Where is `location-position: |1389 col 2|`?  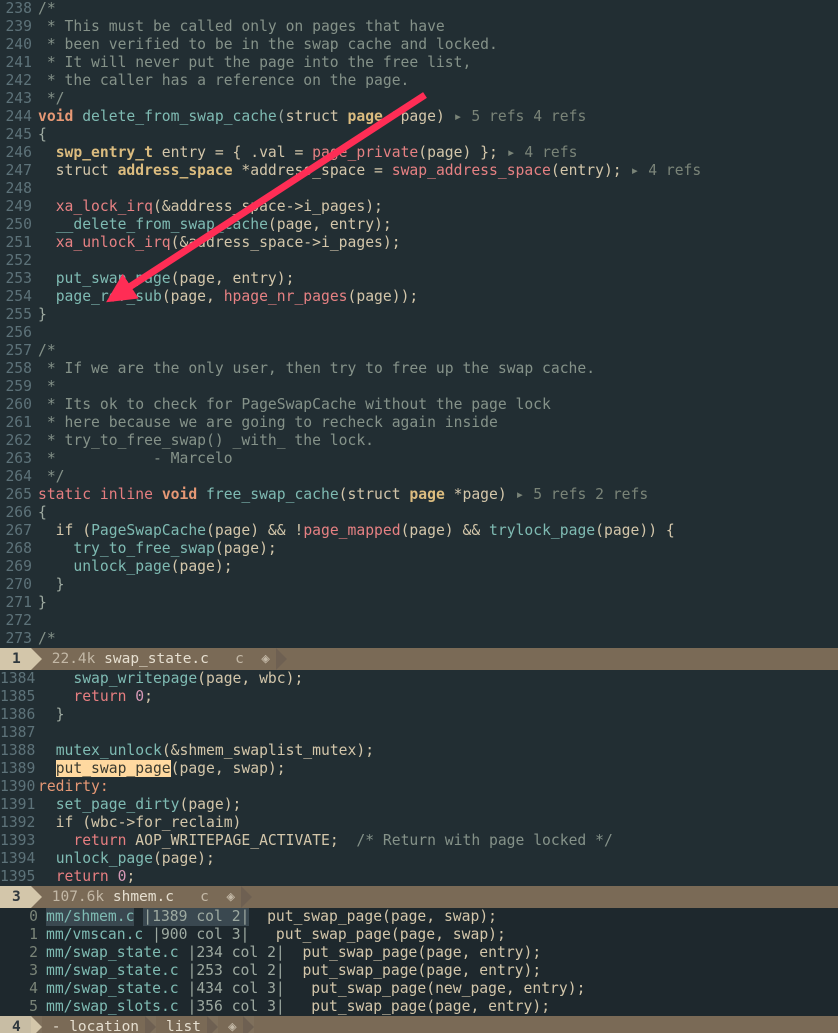 location-position: |1389 col 2| is located at coordinates (196, 917).